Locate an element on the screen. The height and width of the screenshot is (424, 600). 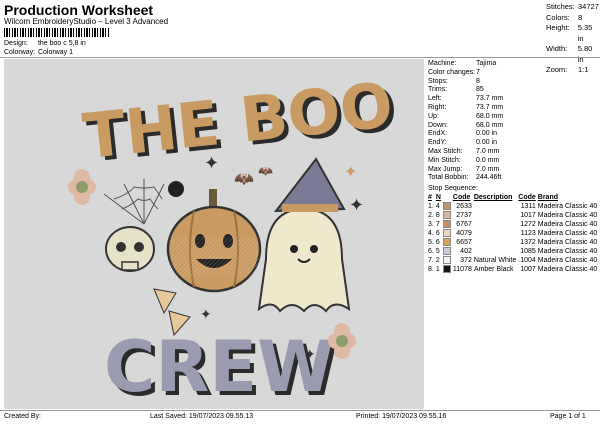
prop-label: Stops: is located at coordinates (438, 81).